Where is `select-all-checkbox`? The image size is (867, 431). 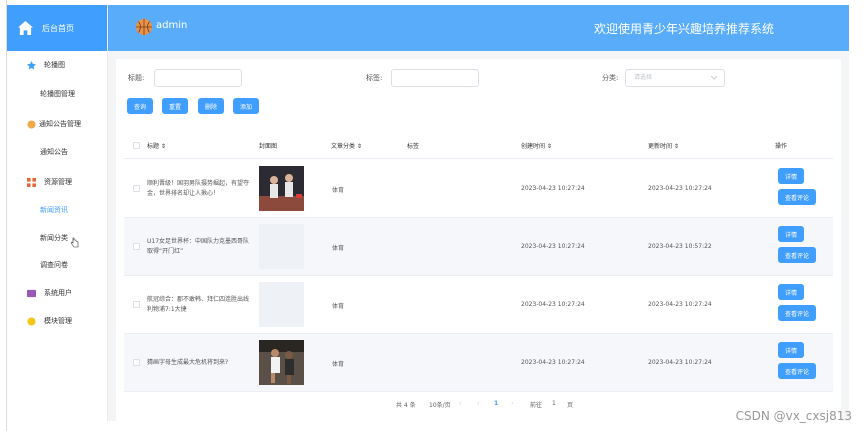
select-all-checkbox is located at coordinates (136, 145).